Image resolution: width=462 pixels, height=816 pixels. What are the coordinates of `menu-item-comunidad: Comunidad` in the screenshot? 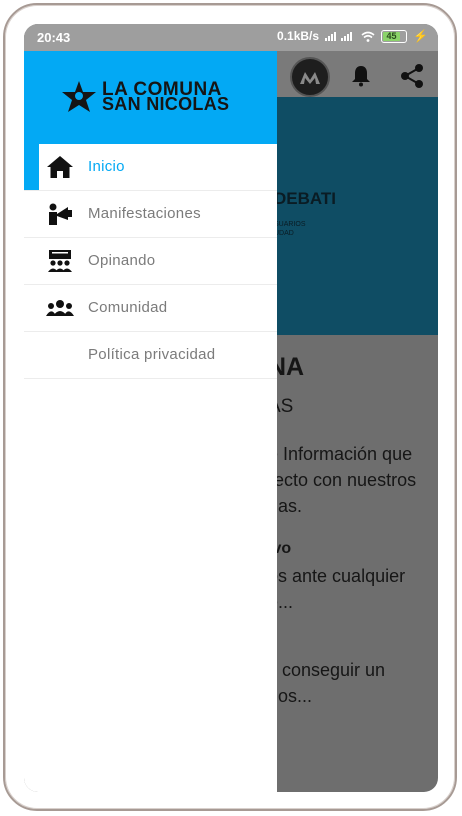 It's located at (150, 308).